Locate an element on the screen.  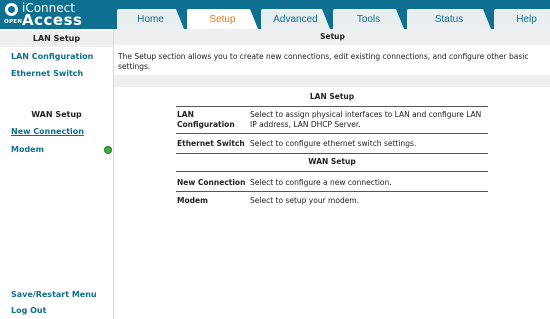
tab-status-label: Status is located at coordinates (449, 19).